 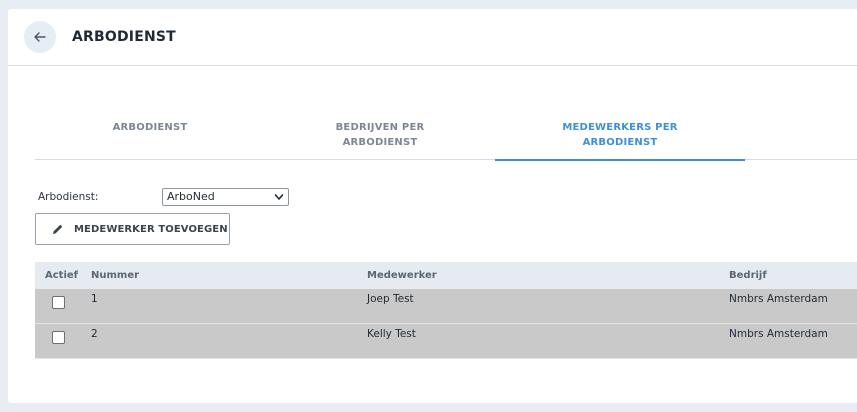 I want to click on column-header-nummer: Nummer, so click(x=115, y=275).